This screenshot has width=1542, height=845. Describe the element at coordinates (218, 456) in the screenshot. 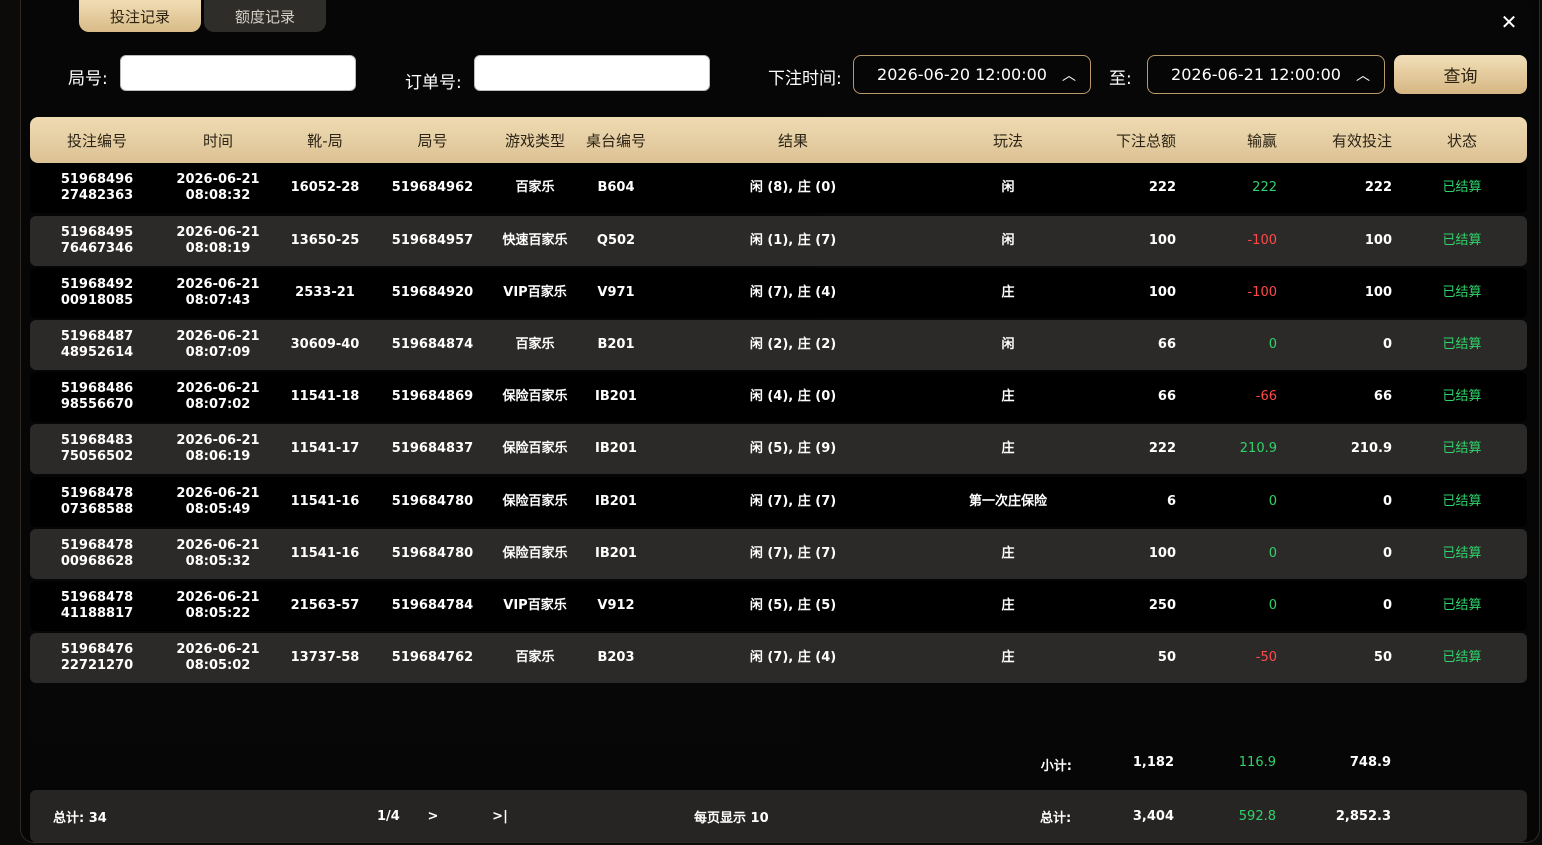

I see `cell-time: 08:06:19` at that location.